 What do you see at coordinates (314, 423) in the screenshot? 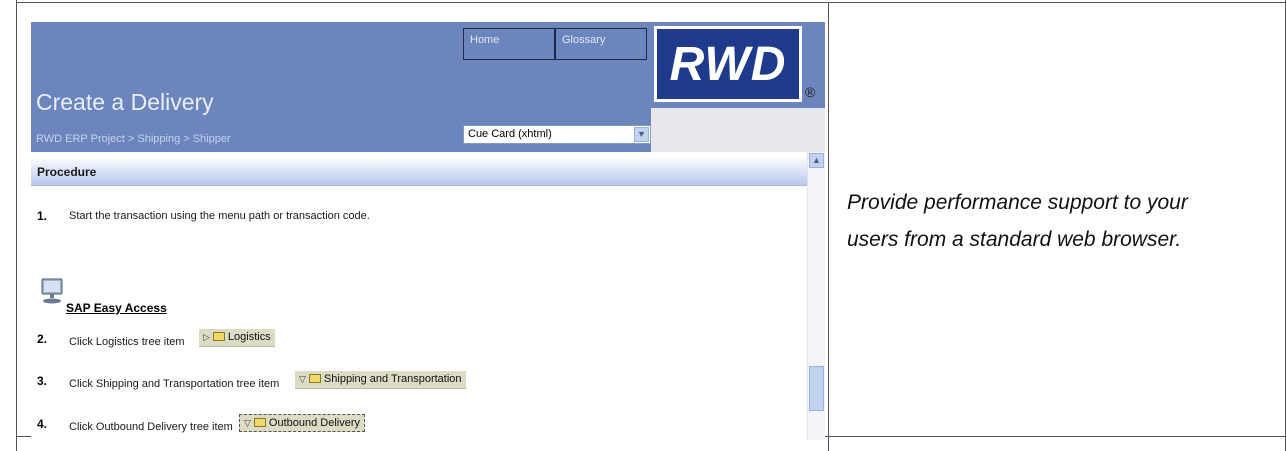
I see `tree-item-label: Outbound Delivery` at bounding box center [314, 423].